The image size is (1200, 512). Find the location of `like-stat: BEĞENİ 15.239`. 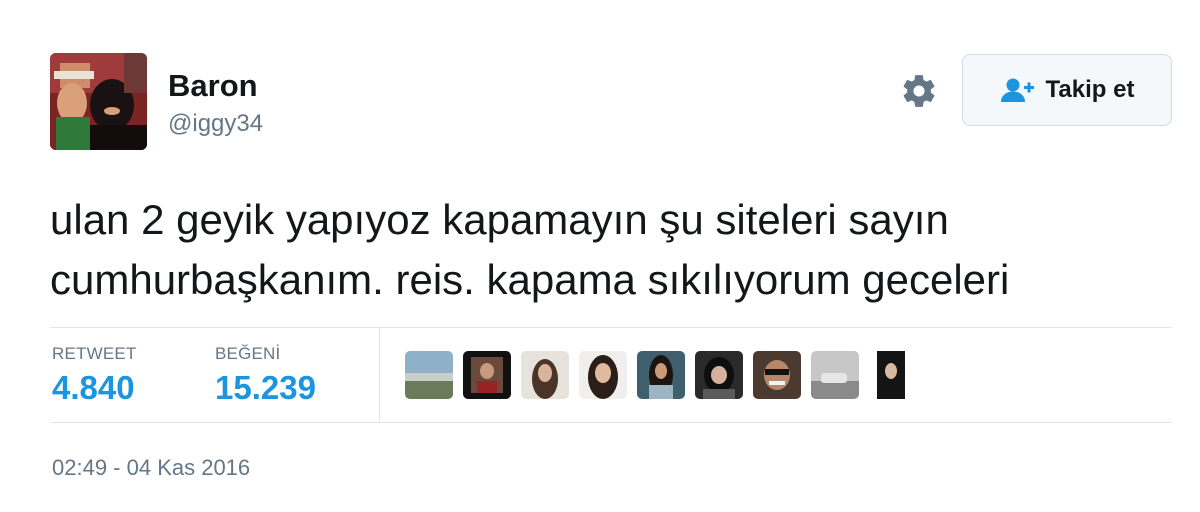

like-stat: BEĞENİ 15.239 is located at coordinates (265, 375).